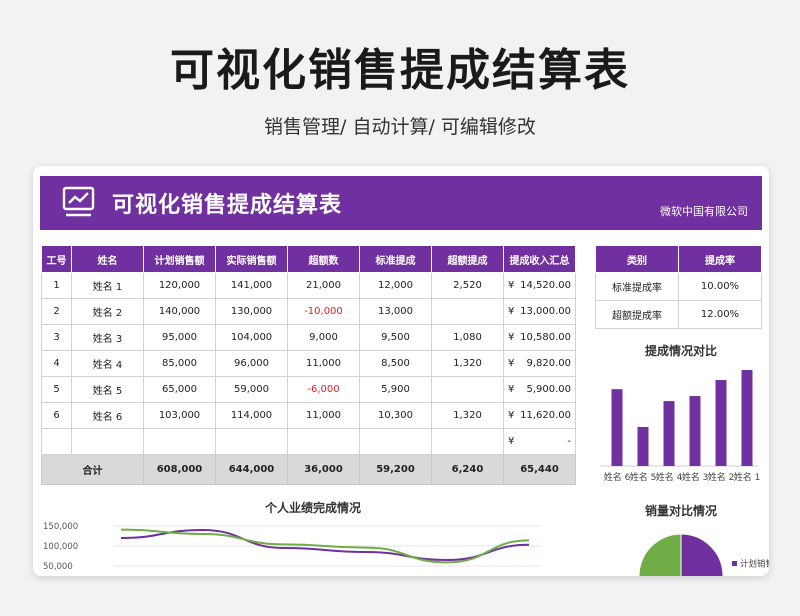 The width and height of the screenshot is (800, 616). I want to click on sheet-banner: 可视化销售提成结算表 微软中国有限公司, so click(401, 203).